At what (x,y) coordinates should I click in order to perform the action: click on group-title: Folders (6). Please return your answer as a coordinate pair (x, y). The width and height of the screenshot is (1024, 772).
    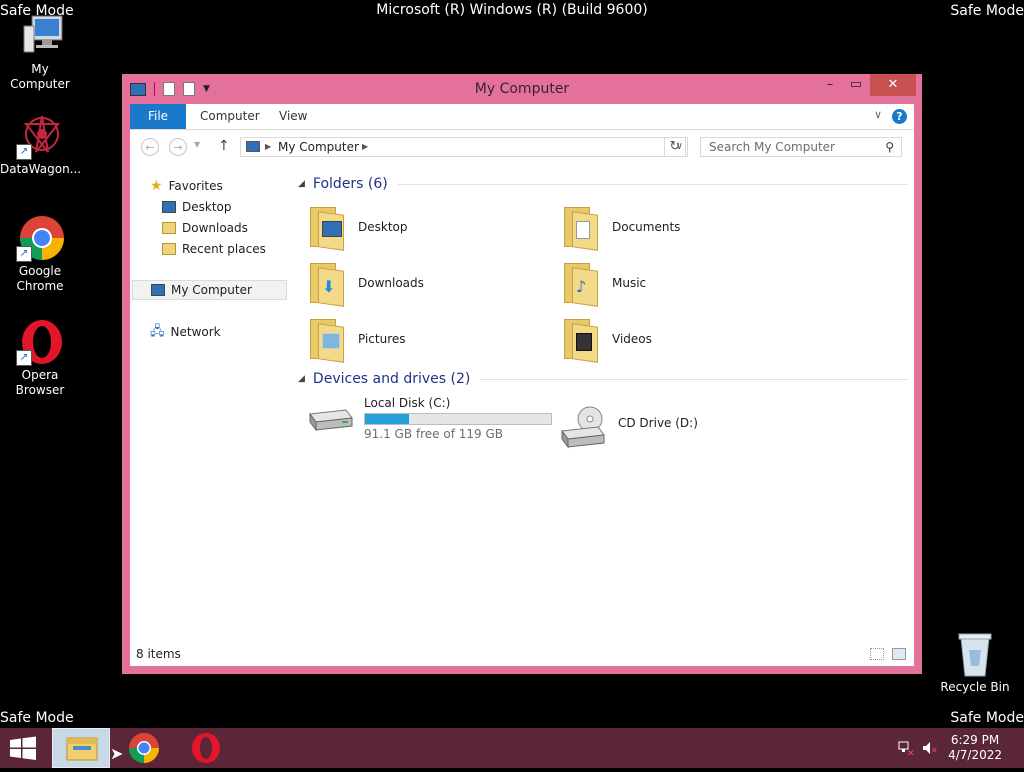
    Looking at the image, I should click on (350, 184).